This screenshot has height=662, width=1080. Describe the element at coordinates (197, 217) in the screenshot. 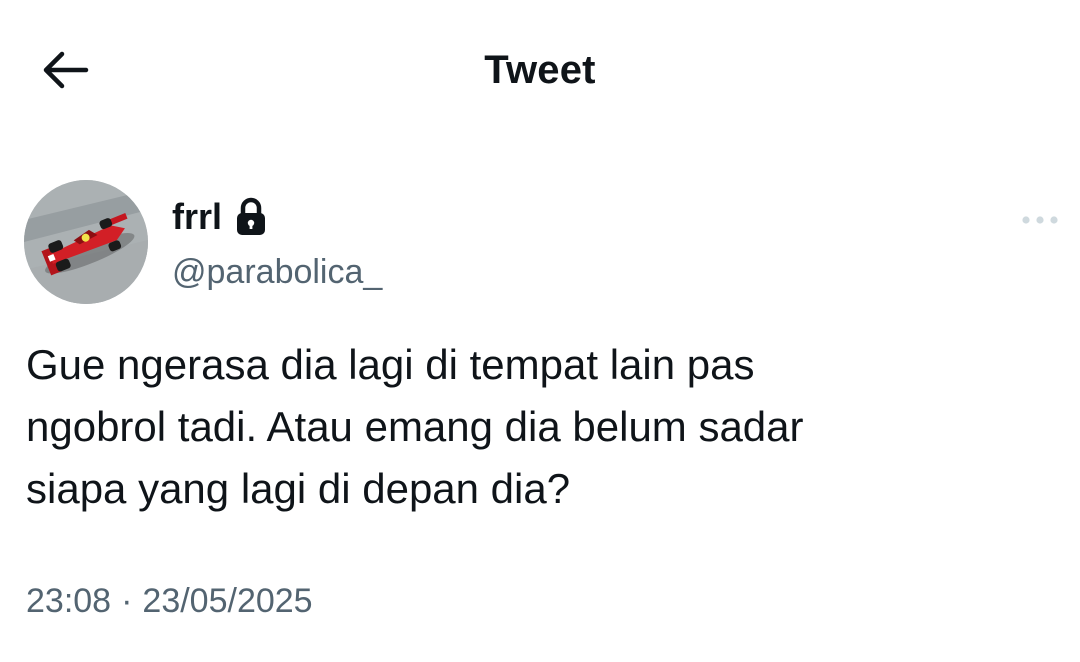

I see `display-name: frrl` at that location.